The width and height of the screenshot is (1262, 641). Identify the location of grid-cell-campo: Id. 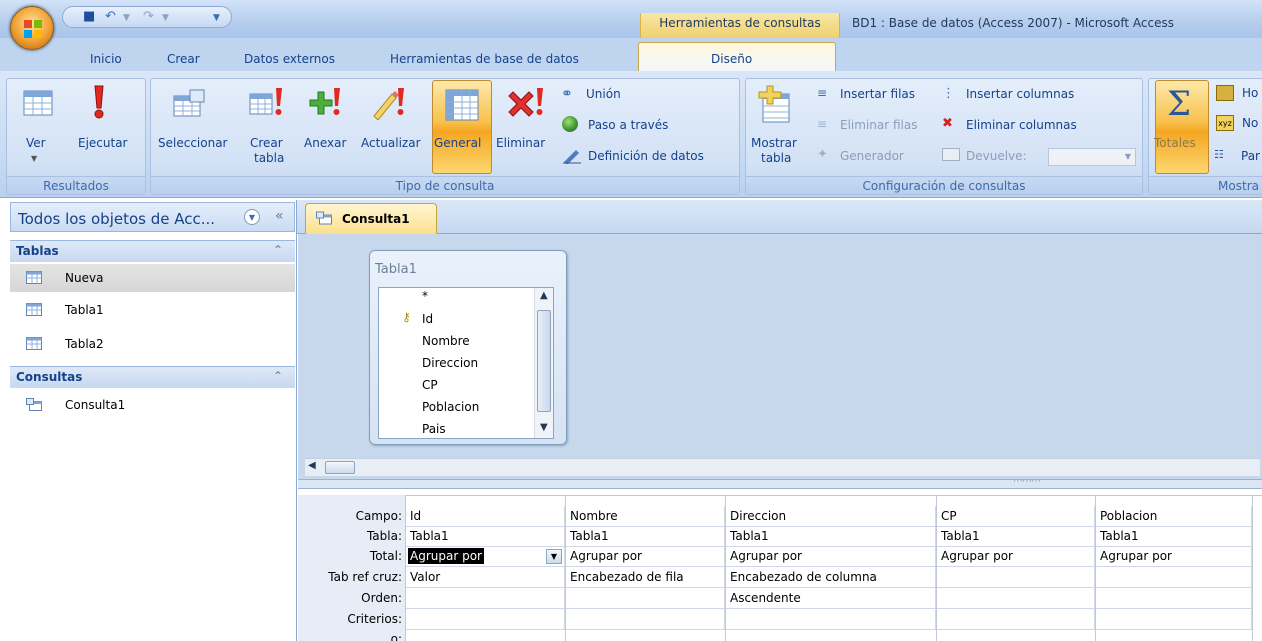
(485, 516).